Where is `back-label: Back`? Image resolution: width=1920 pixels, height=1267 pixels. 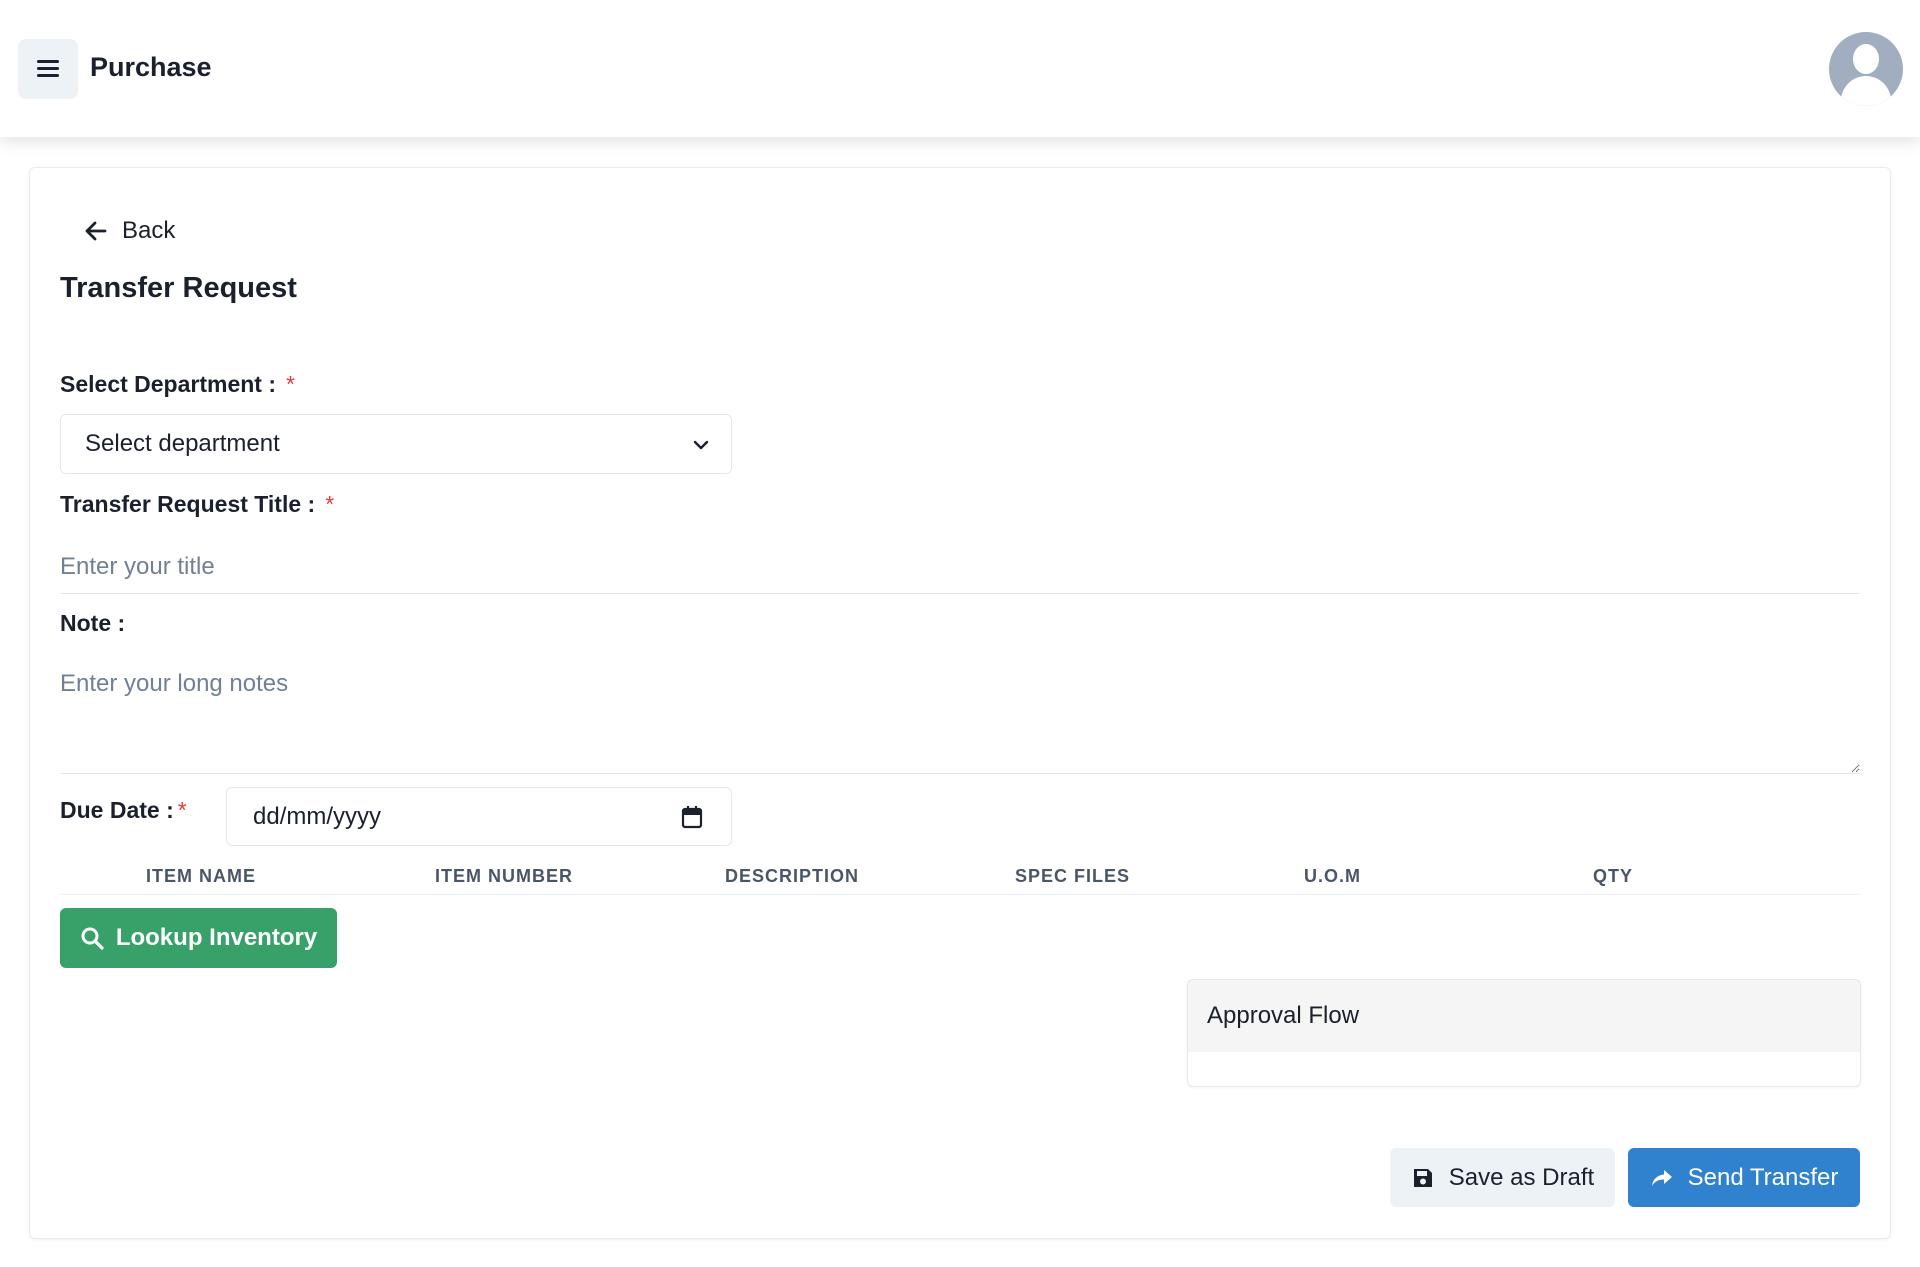
back-label: Back is located at coordinates (149, 230).